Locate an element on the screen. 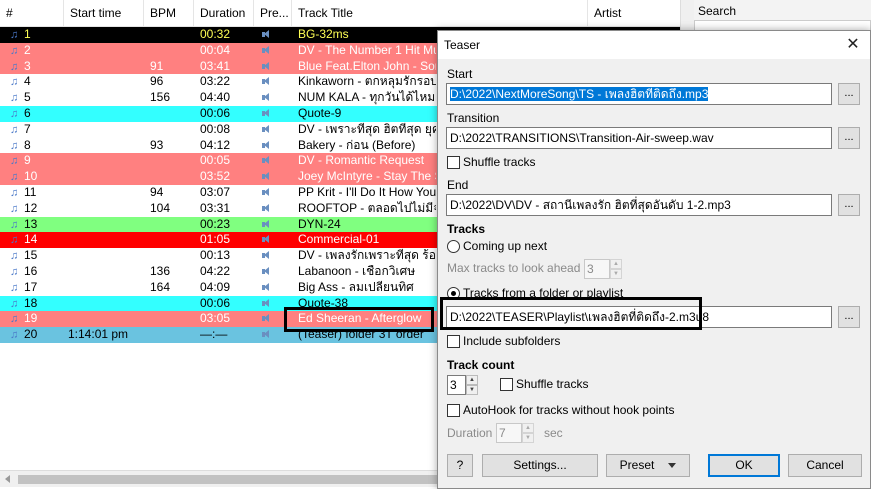  track-count-spinner: ▲ ▼ is located at coordinates (472, 385).